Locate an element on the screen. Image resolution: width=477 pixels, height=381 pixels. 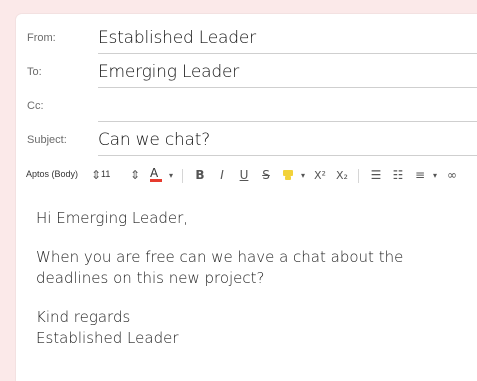
font-size-value: 11 is located at coordinates (106, 174).